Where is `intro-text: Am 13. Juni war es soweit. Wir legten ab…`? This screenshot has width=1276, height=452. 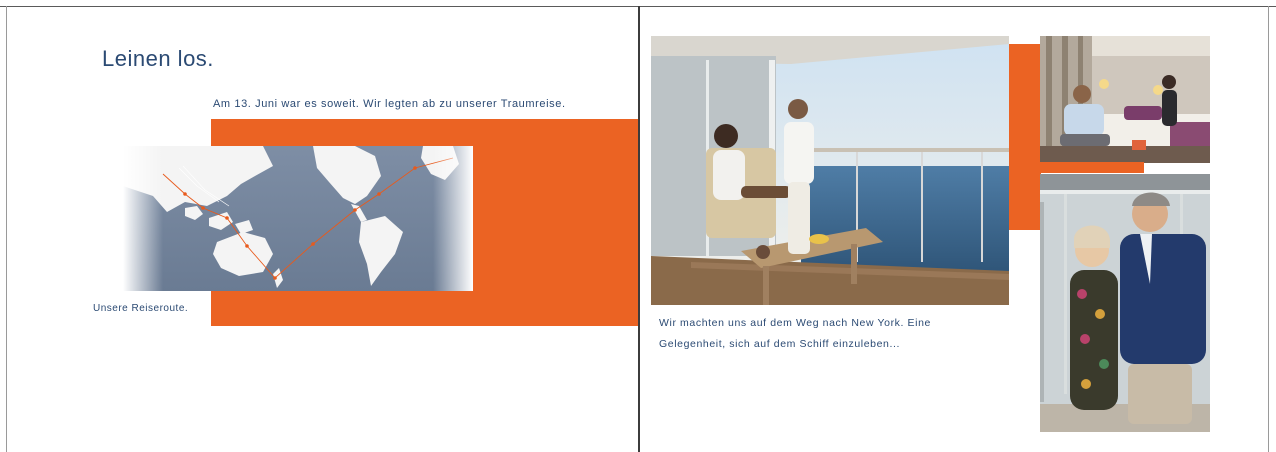
intro-text: Am 13. Juni war es soweit. Wir legten ab… is located at coordinates (389, 104).